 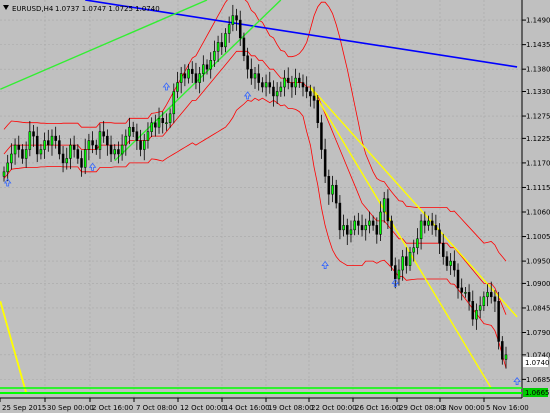 What do you see at coordinates (538, 92) in the screenshot?
I see `price-label: 1.1330` at bounding box center [538, 92].